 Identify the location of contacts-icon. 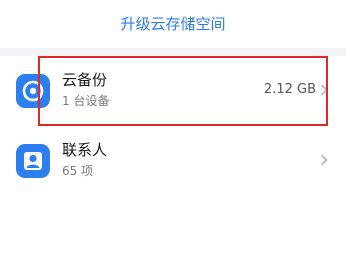
(33, 161).